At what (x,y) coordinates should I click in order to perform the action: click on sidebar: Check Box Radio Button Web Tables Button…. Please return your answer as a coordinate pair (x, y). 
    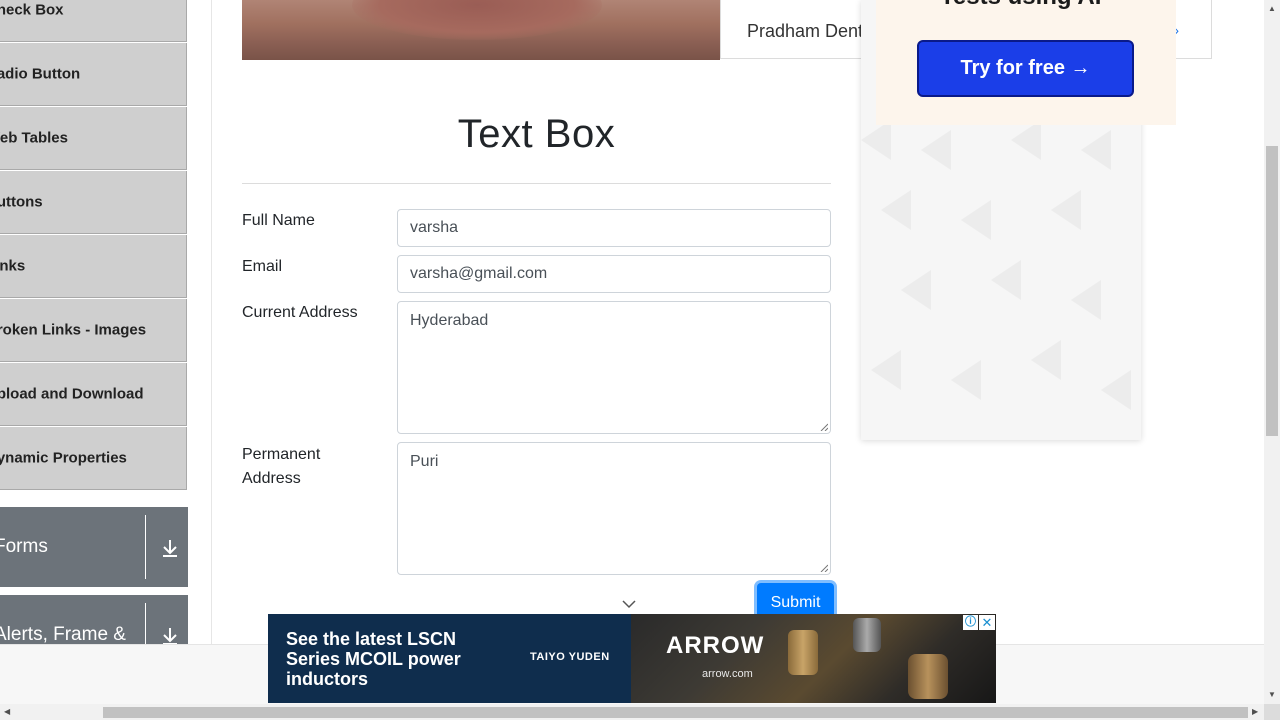
    Looking at the image, I should click on (94, 322).